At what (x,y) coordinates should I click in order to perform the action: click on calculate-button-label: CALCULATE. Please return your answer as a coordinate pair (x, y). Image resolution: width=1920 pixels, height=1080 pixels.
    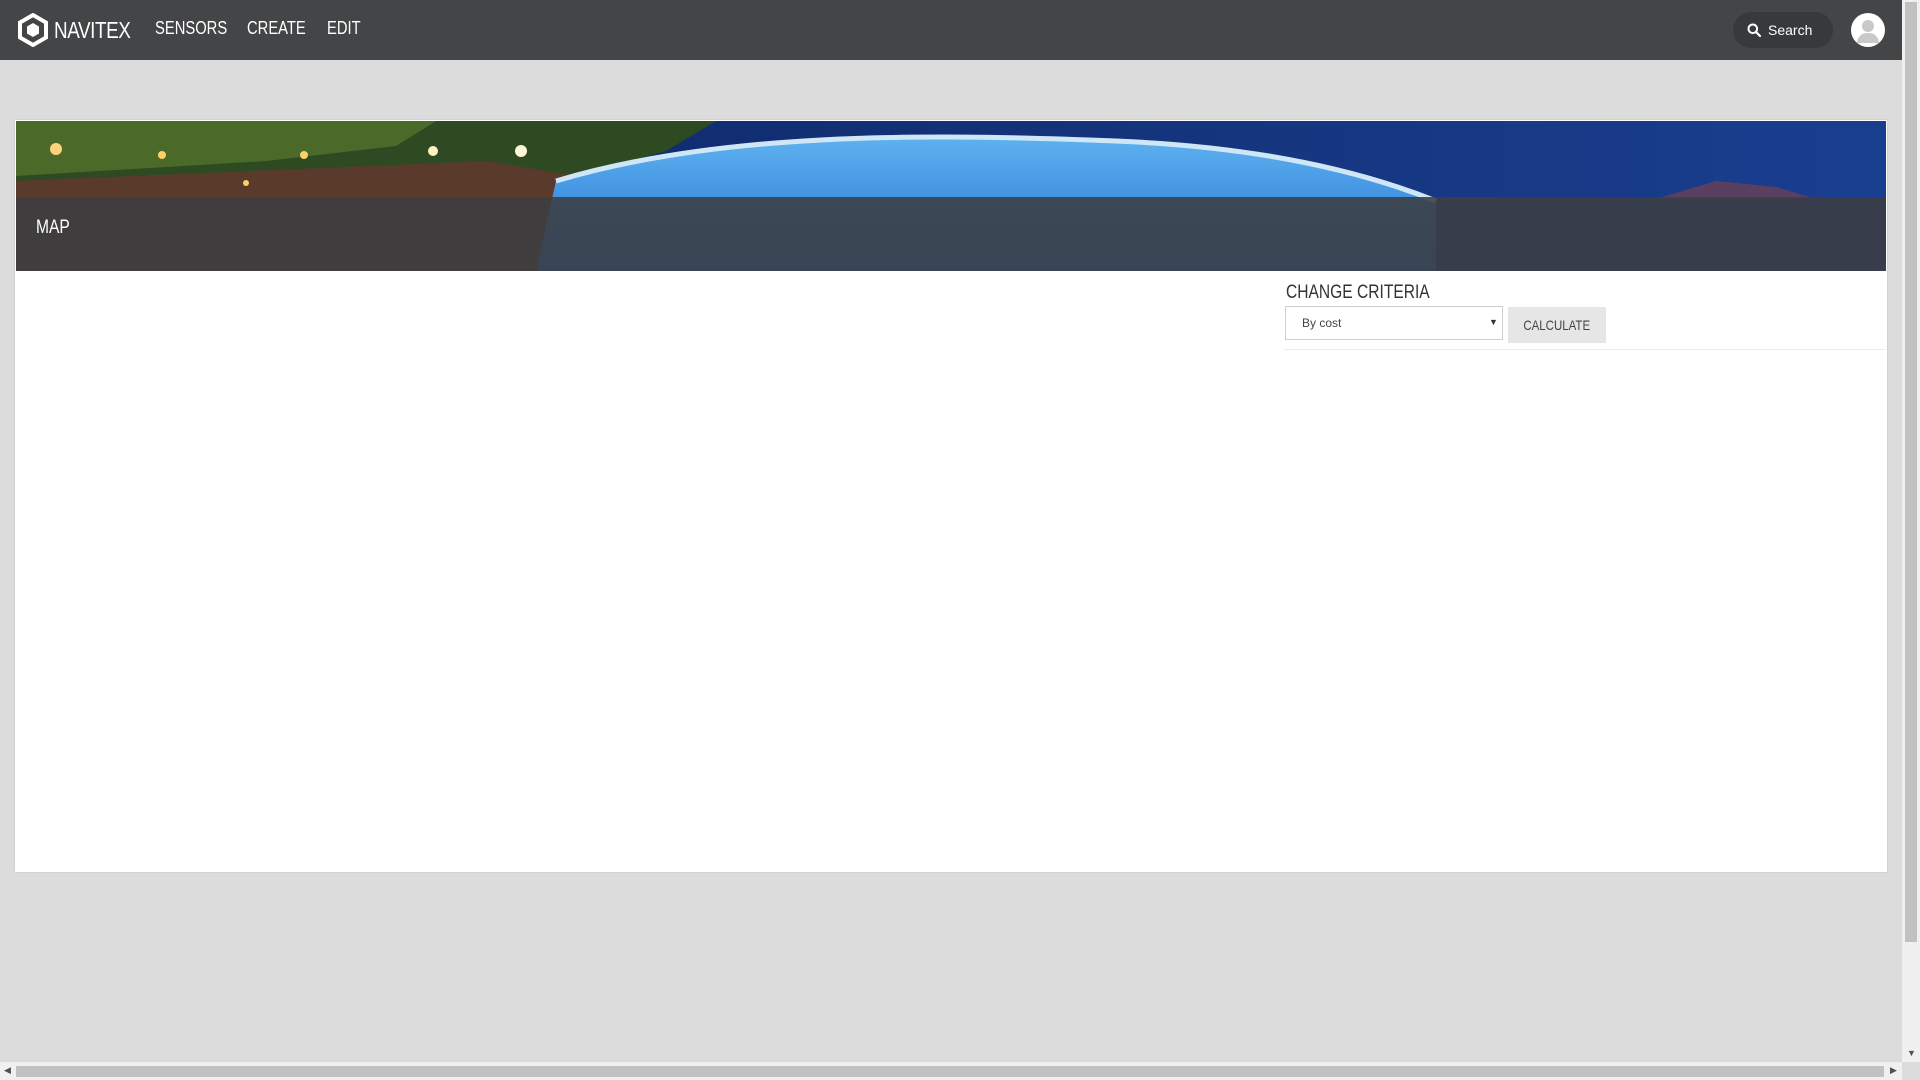
    Looking at the image, I should click on (1557, 325).